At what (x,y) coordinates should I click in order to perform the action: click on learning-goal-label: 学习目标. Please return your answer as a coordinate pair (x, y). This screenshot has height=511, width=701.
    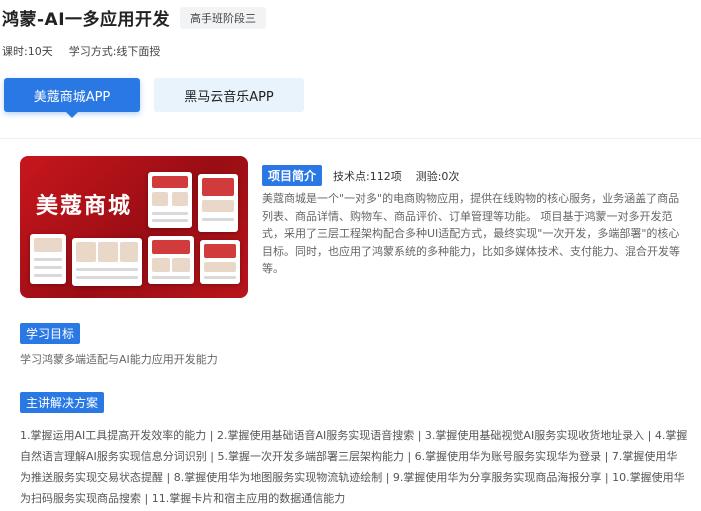
    Looking at the image, I should click on (50, 333).